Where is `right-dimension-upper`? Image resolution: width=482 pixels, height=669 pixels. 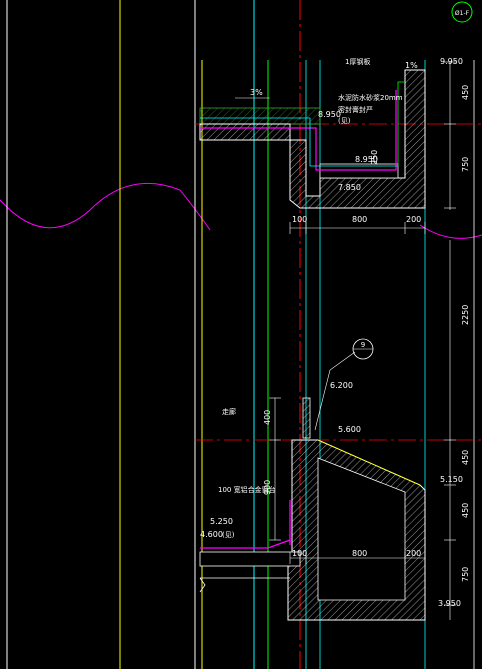 right-dimension-upper is located at coordinates (450, 135).